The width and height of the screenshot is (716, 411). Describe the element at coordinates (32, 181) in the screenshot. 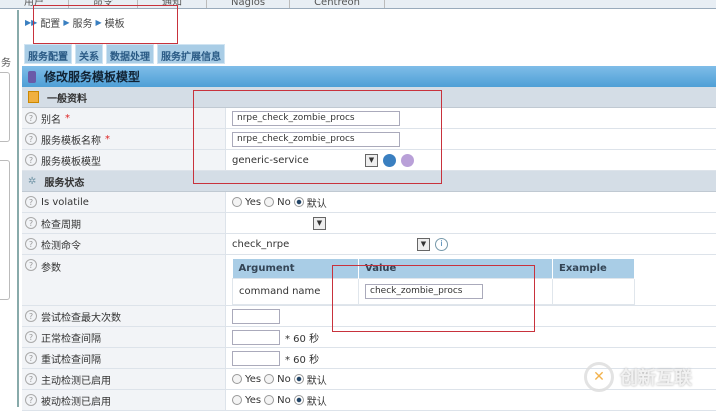

I see `gear-icon: ✲` at that location.